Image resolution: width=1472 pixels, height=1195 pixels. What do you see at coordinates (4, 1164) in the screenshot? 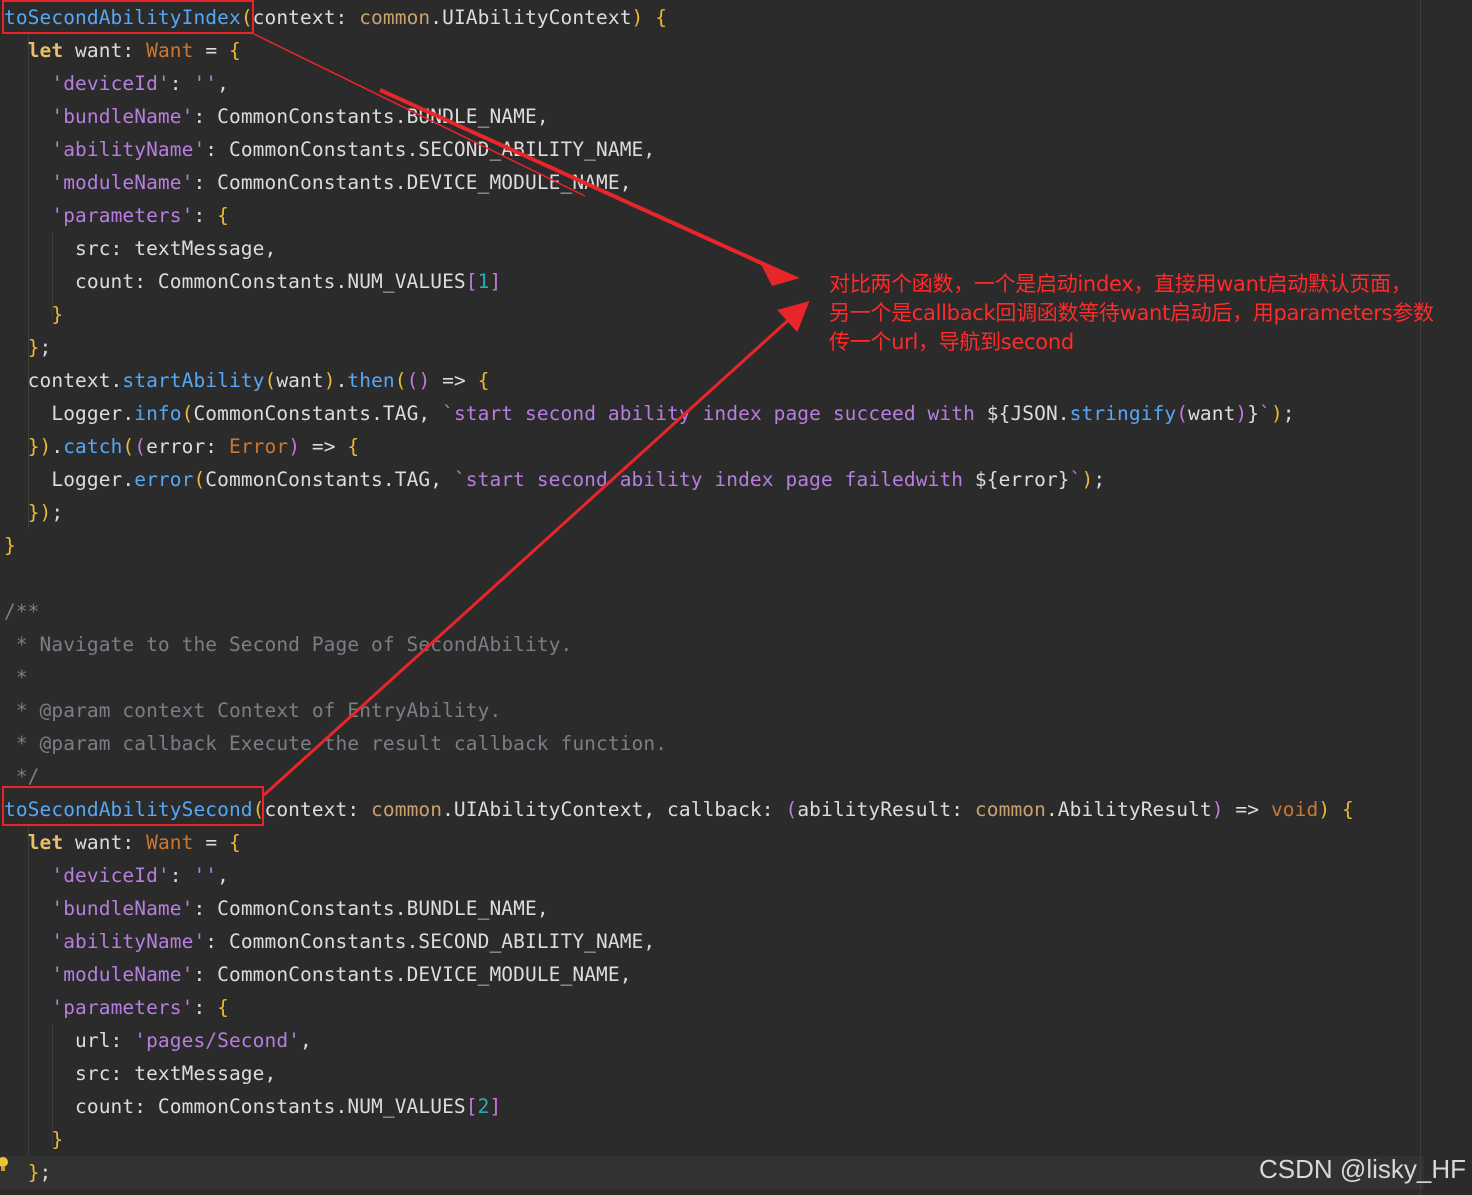
I see `lightbulb-icon` at bounding box center [4, 1164].